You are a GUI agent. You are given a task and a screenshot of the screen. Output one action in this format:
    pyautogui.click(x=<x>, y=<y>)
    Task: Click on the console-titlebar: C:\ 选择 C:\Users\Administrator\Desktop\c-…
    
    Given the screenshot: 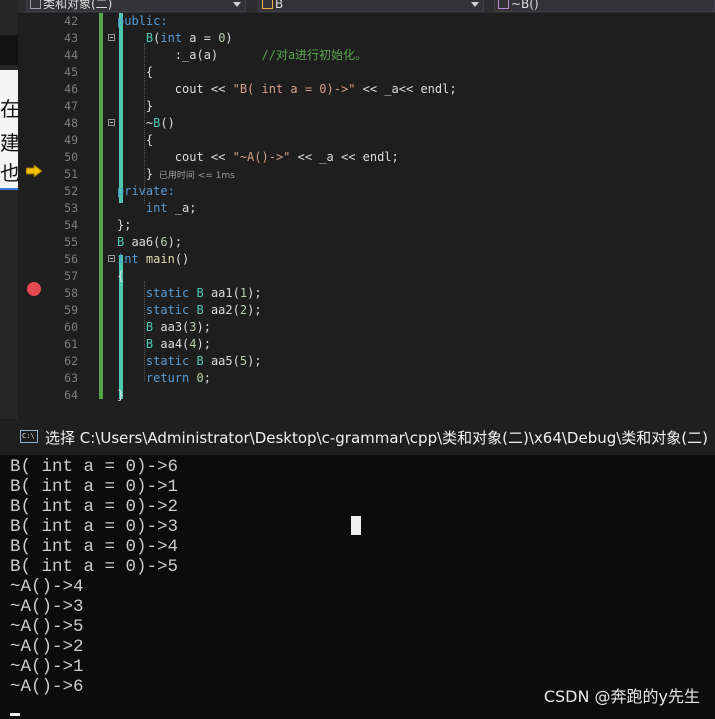 What is the action you would take?
    pyautogui.click(x=357, y=437)
    